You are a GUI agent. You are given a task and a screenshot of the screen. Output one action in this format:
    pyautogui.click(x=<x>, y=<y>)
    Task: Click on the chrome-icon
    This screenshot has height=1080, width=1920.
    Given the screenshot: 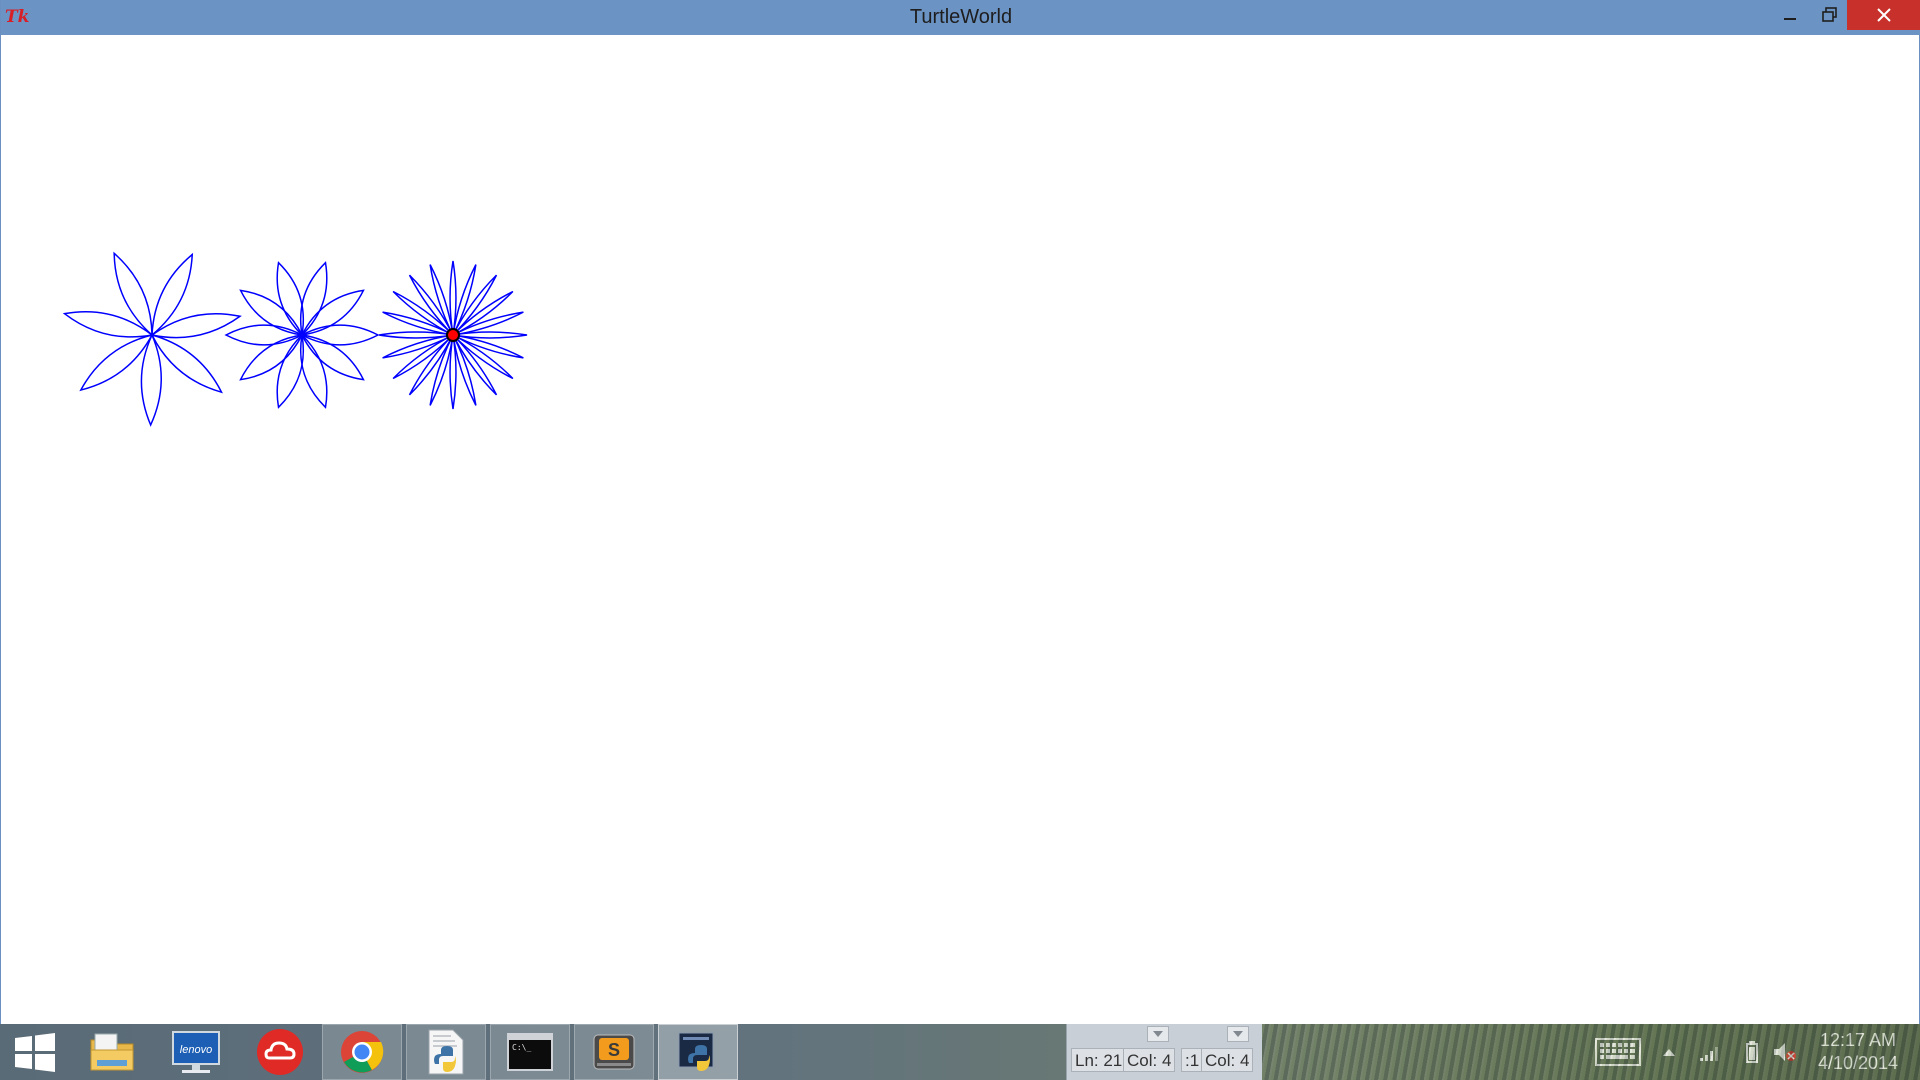 What is the action you would take?
    pyautogui.click(x=362, y=1052)
    